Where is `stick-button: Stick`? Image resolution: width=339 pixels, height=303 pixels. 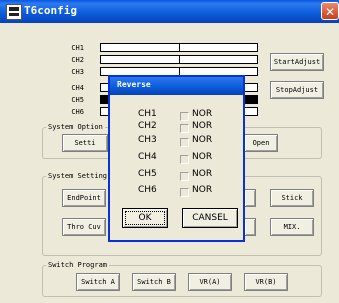
stick-button: Stick is located at coordinates (292, 198).